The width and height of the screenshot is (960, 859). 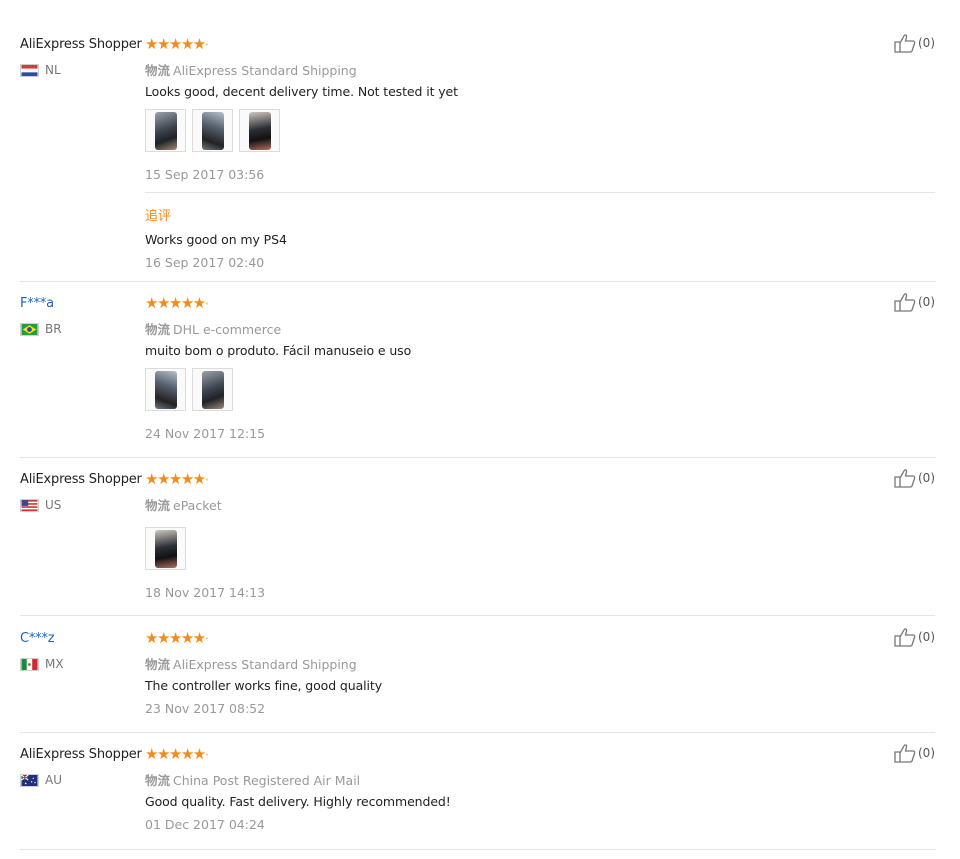 What do you see at coordinates (267, 780) in the screenshot?
I see `shipping-name: China Post Registered Air Mail` at bounding box center [267, 780].